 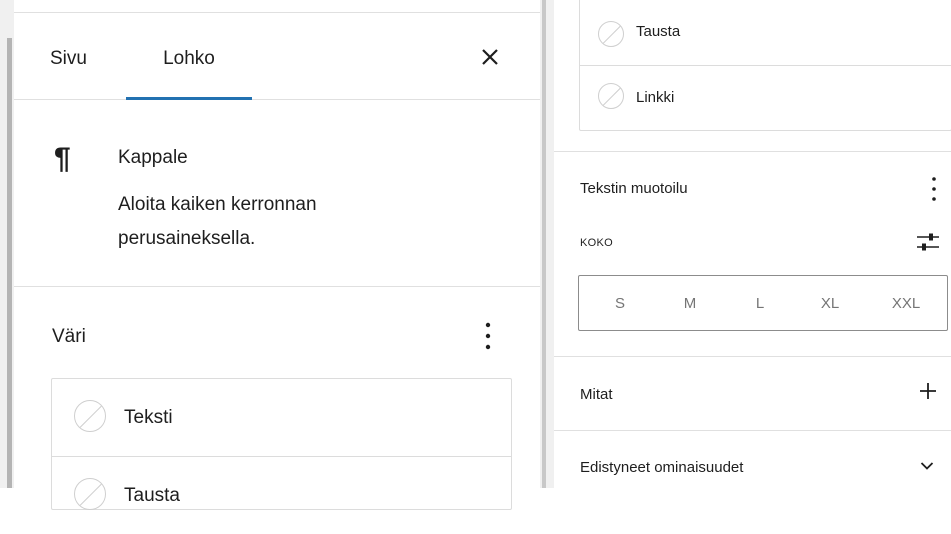 What do you see at coordinates (153, 157) in the screenshot?
I see `block-title: Kappale` at bounding box center [153, 157].